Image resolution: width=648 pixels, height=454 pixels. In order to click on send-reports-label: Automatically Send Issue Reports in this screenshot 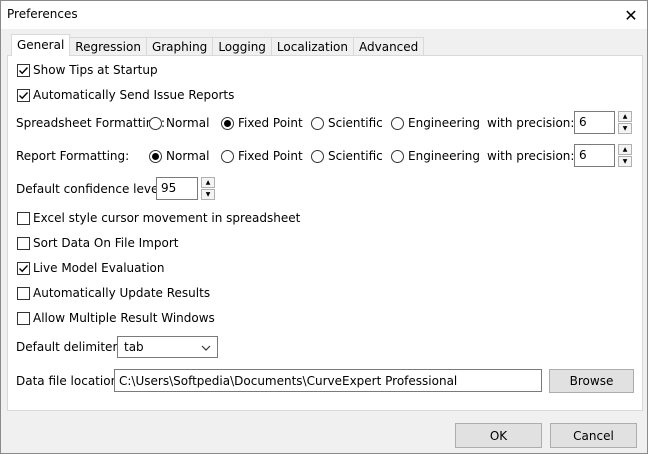, I will do `click(134, 95)`.